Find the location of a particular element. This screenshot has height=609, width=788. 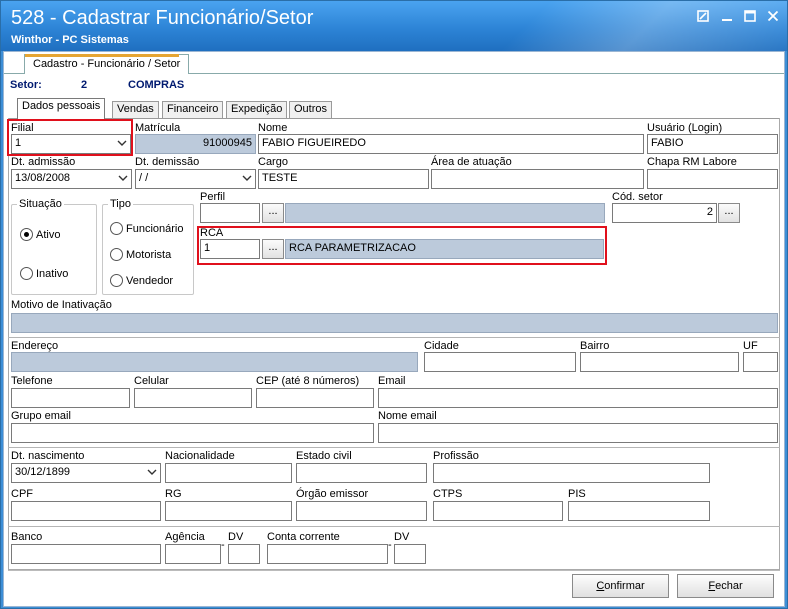

celular-field is located at coordinates (193, 398).